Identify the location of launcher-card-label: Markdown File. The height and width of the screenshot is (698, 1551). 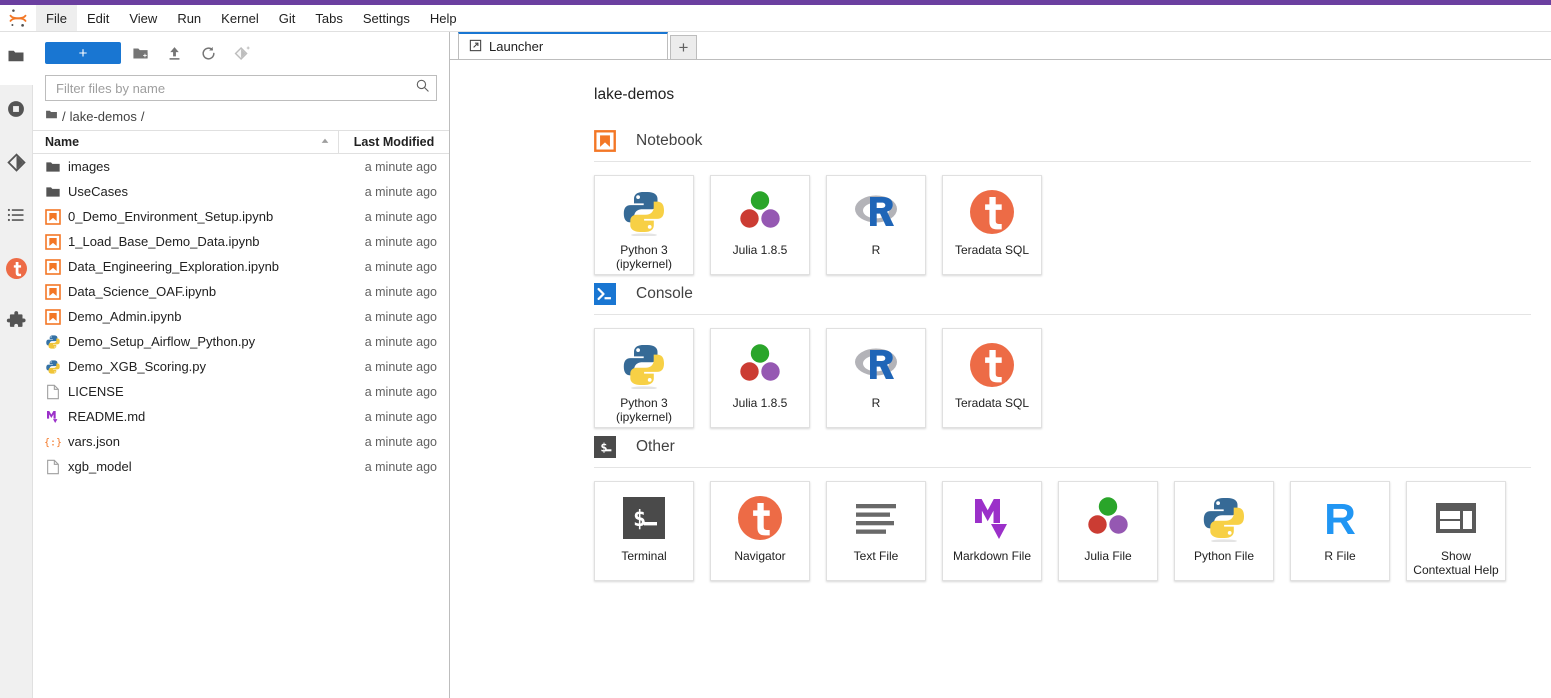
(992, 556).